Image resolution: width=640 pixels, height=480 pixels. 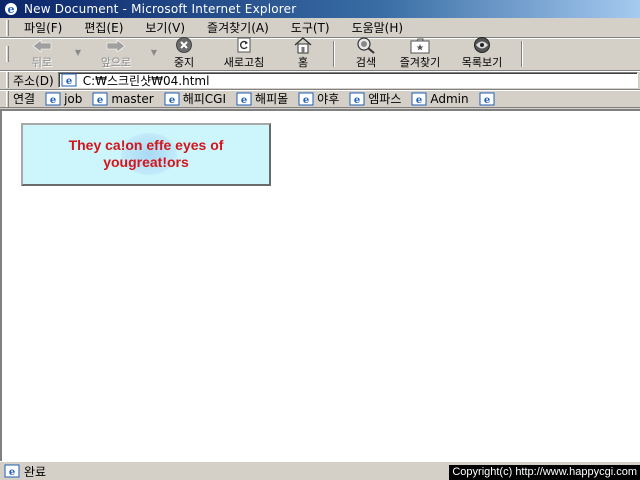 I want to click on forward-button: 앞으로, so click(x=116, y=54).